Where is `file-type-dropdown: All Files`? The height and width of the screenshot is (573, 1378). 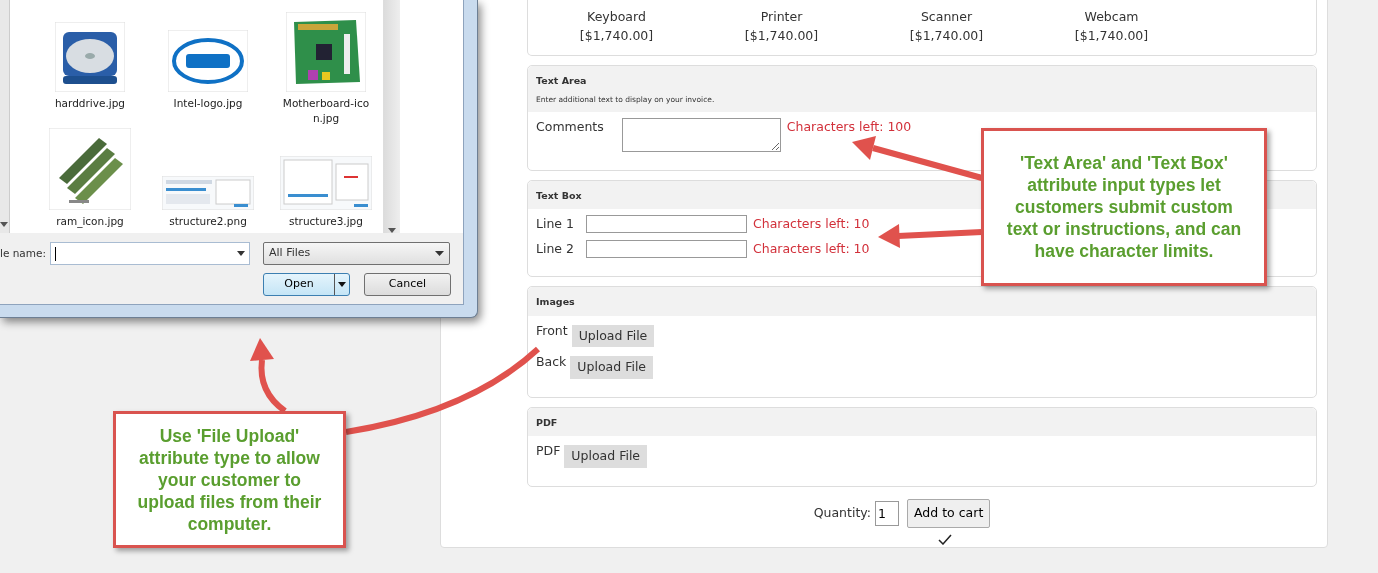
file-type-dropdown: All Files is located at coordinates (357, 253).